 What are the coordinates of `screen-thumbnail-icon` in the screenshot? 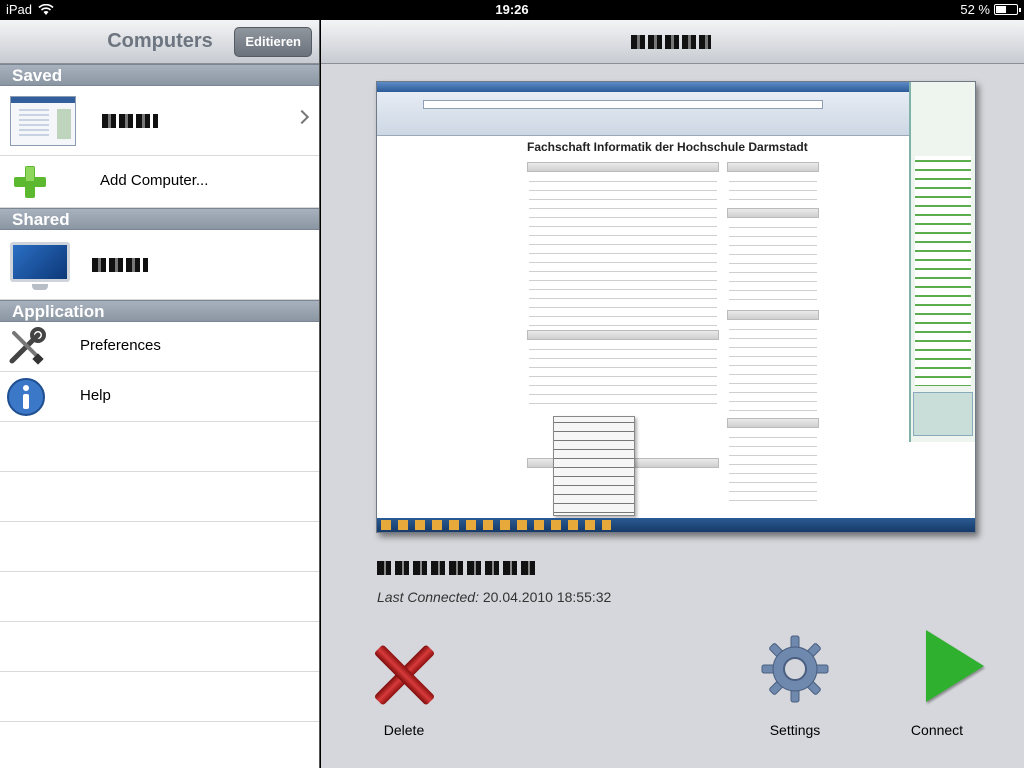 It's located at (43, 121).